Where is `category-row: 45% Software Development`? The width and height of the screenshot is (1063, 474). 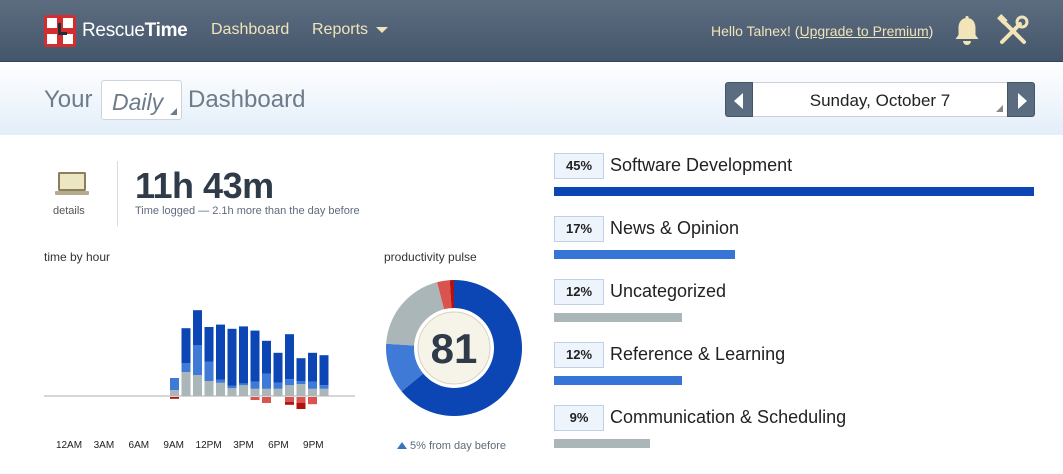
category-row: 45% Software Development is located at coordinates (794, 178).